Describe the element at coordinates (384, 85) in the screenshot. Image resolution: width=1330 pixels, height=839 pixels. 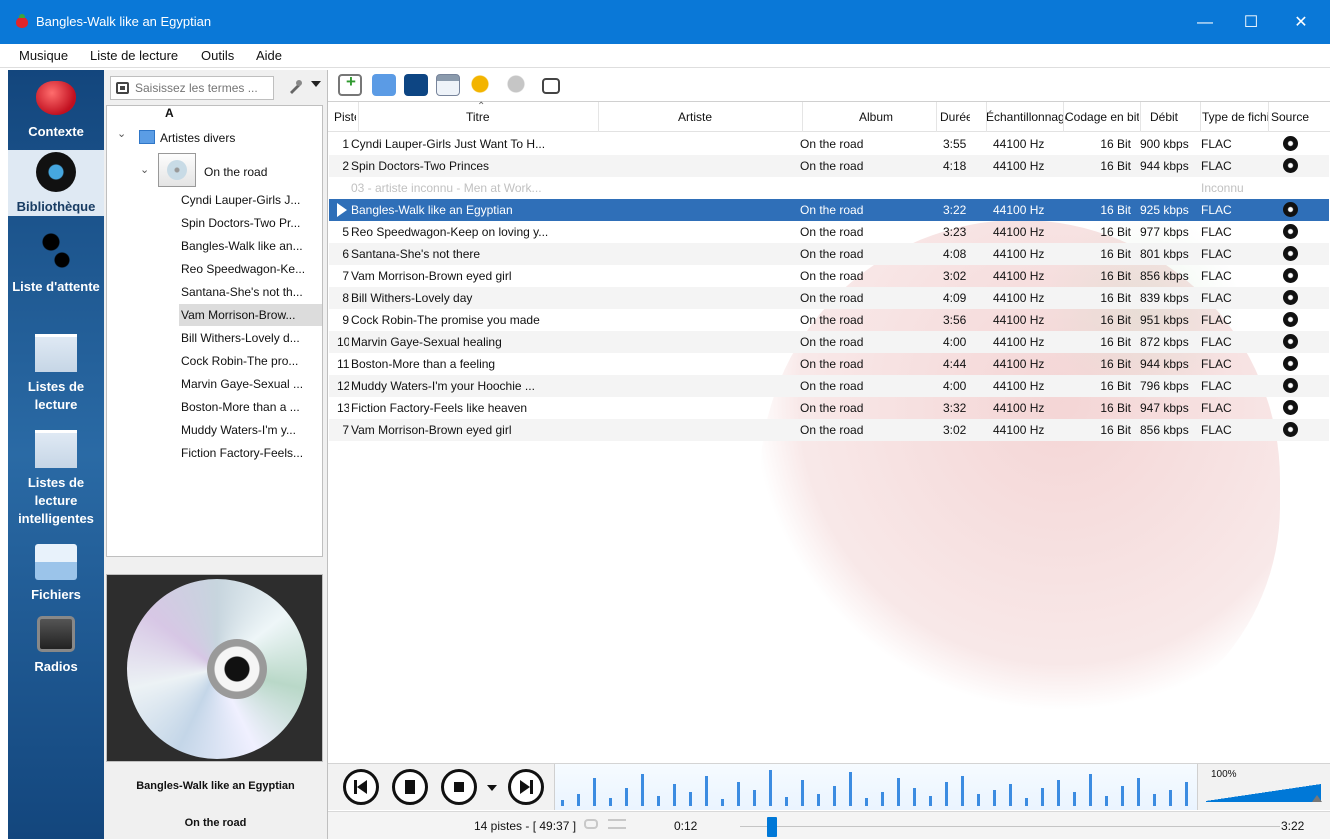
I see `load-playlist-icon` at that location.